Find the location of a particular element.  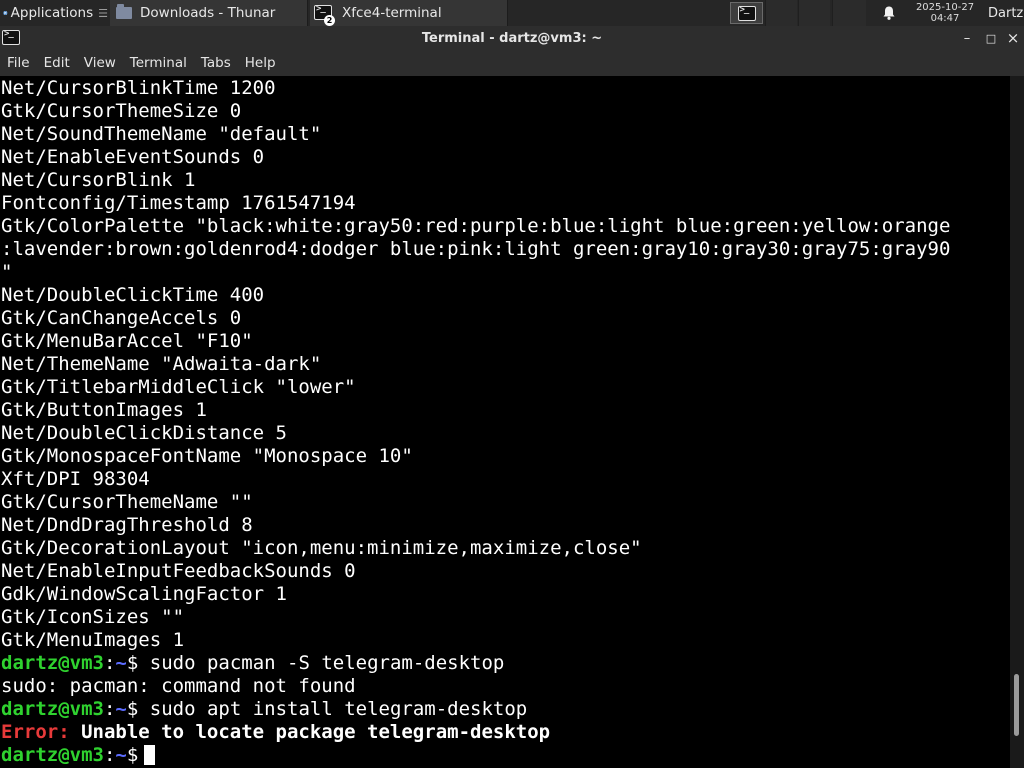

terminal-output-line: Gtk/MenuBarAccel "F10" is located at coordinates (127, 341).